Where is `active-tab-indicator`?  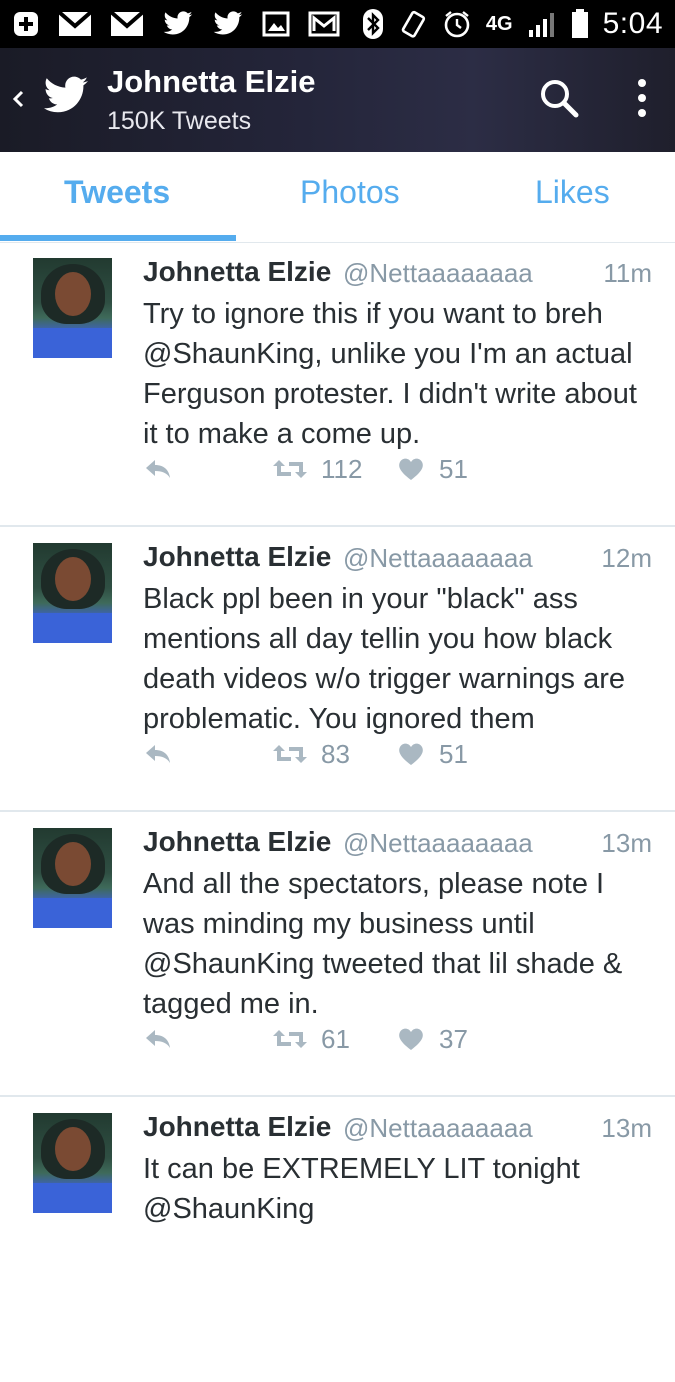 active-tab-indicator is located at coordinates (118, 238).